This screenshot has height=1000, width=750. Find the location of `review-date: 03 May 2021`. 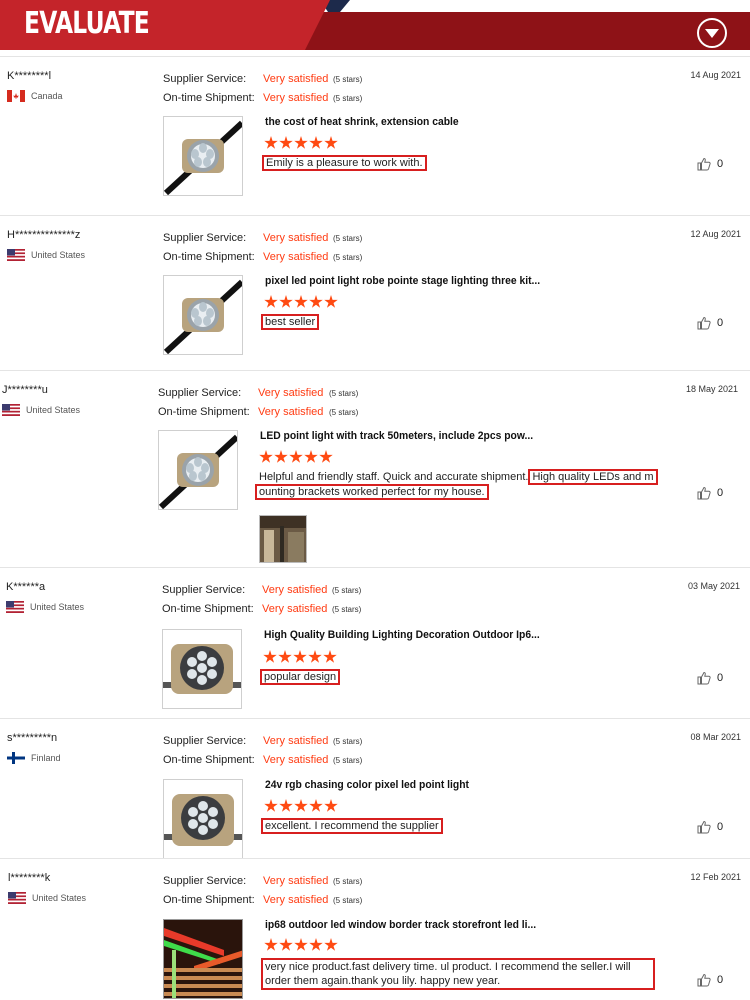

review-date: 03 May 2021 is located at coordinates (713, 586).